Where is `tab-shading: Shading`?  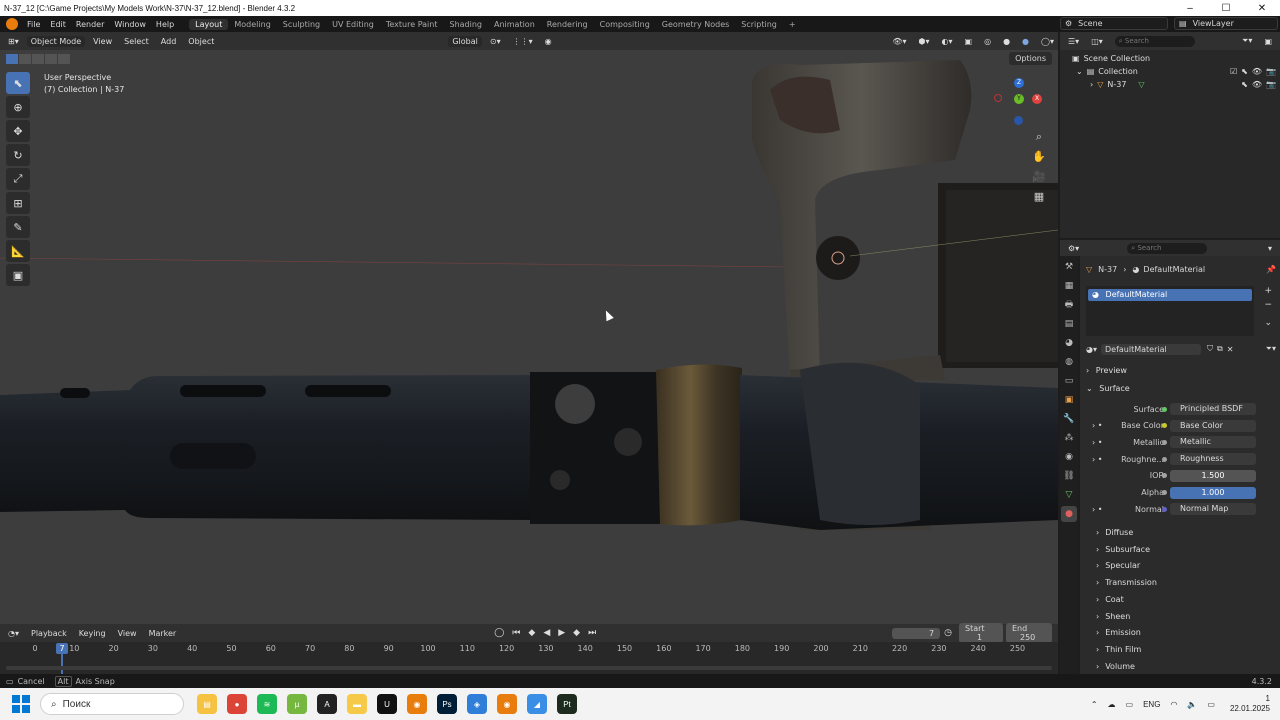
tab-shading: Shading is located at coordinates (465, 24).